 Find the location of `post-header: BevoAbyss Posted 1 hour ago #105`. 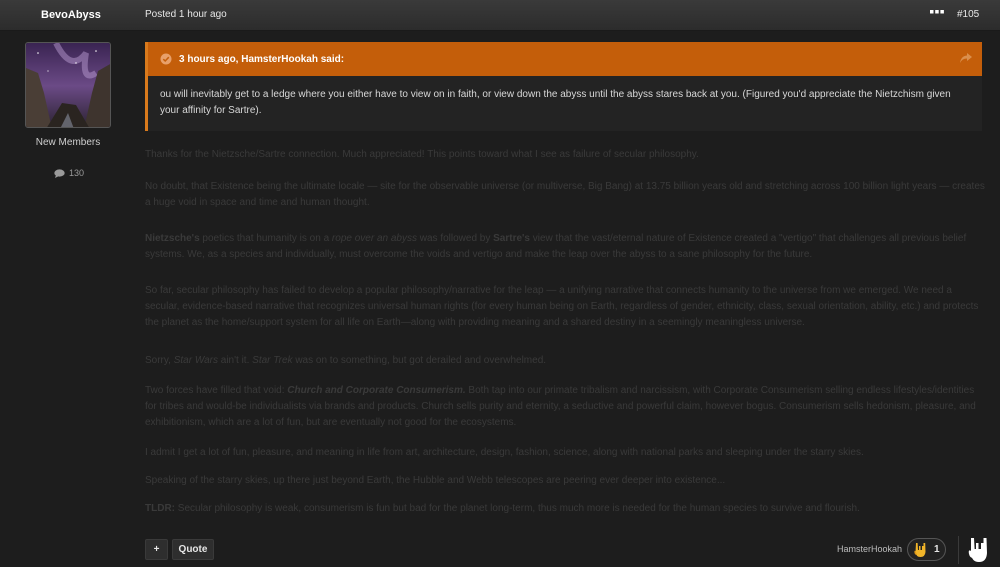

post-header: BevoAbyss Posted 1 hour ago #105 is located at coordinates (500, 15).